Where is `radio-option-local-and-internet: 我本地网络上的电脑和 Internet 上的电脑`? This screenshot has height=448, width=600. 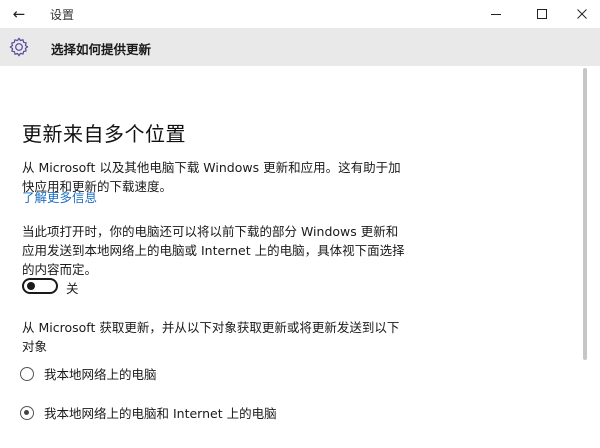
radio-option-local-and-internet: 我本地网络上的电脑和 Internet 上的电脑 is located at coordinates (148, 412).